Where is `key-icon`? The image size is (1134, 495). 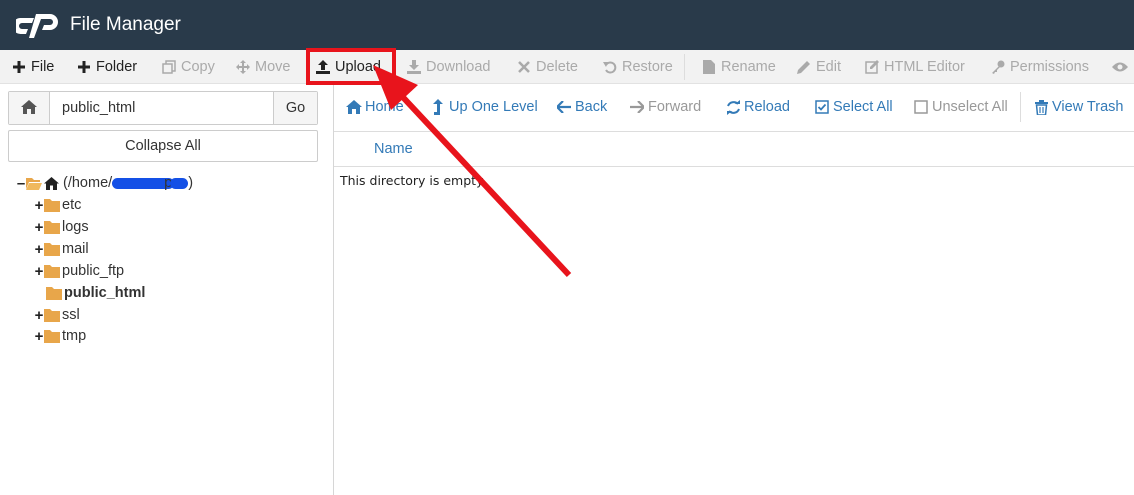 key-icon is located at coordinates (998, 67).